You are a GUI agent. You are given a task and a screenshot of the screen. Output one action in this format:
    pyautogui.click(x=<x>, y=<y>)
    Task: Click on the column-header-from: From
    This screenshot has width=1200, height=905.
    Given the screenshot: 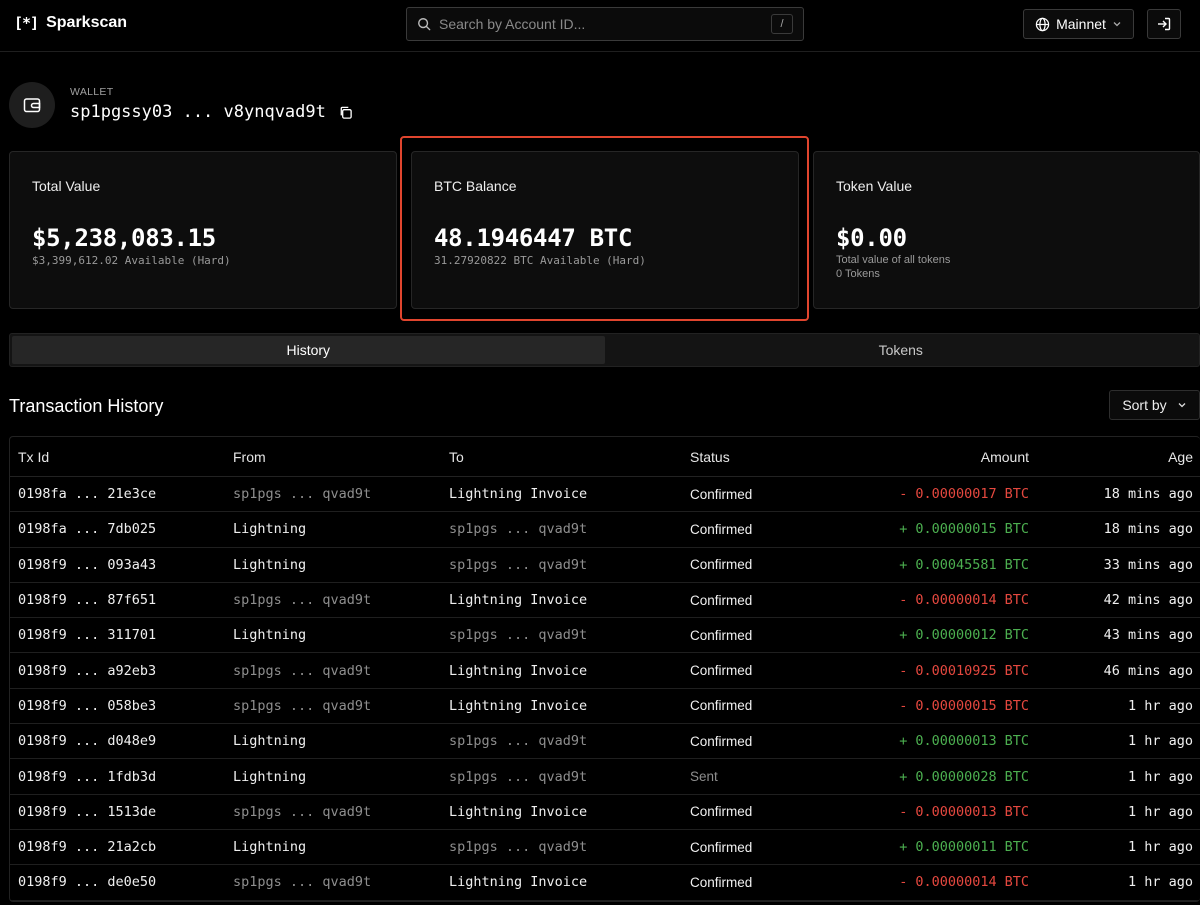 What is the action you would take?
    pyautogui.click(x=249, y=456)
    